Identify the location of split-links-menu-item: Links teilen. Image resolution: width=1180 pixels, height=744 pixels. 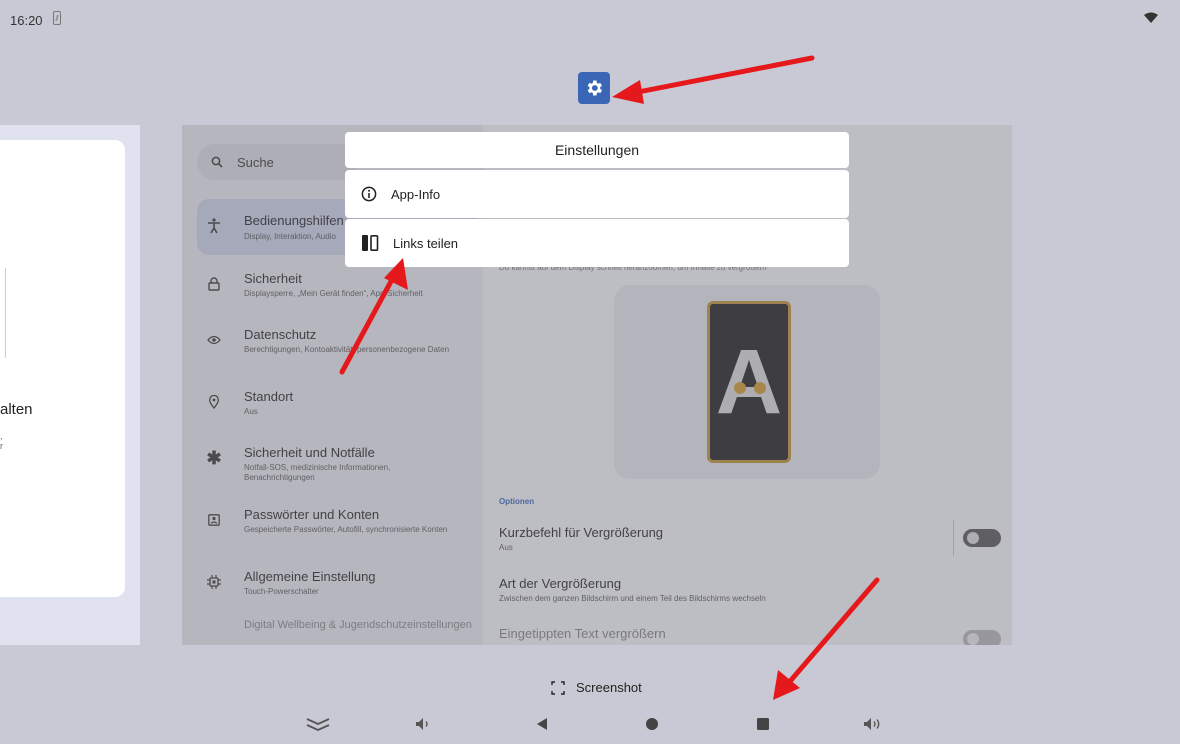
(597, 243).